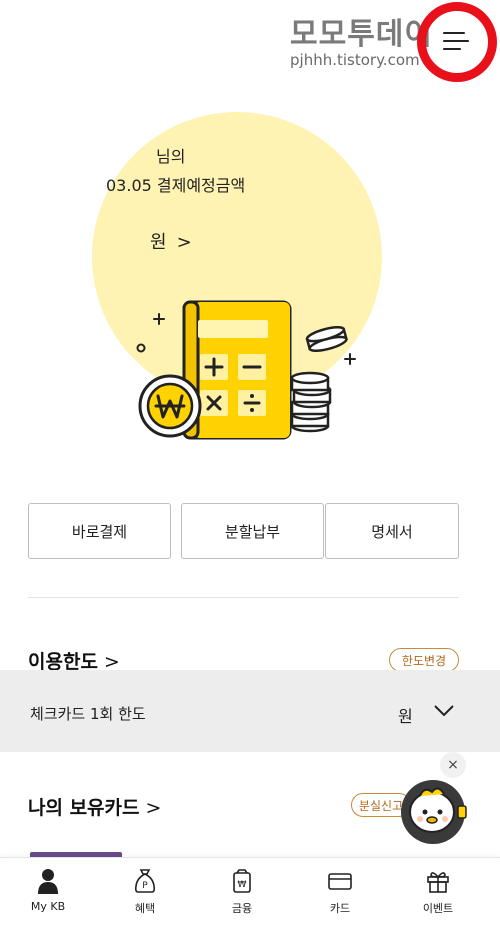 The height and width of the screenshot is (926, 500). What do you see at coordinates (340, 896) in the screenshot?
I see `nav-cards: 카드` at bounding box center [340, 896].